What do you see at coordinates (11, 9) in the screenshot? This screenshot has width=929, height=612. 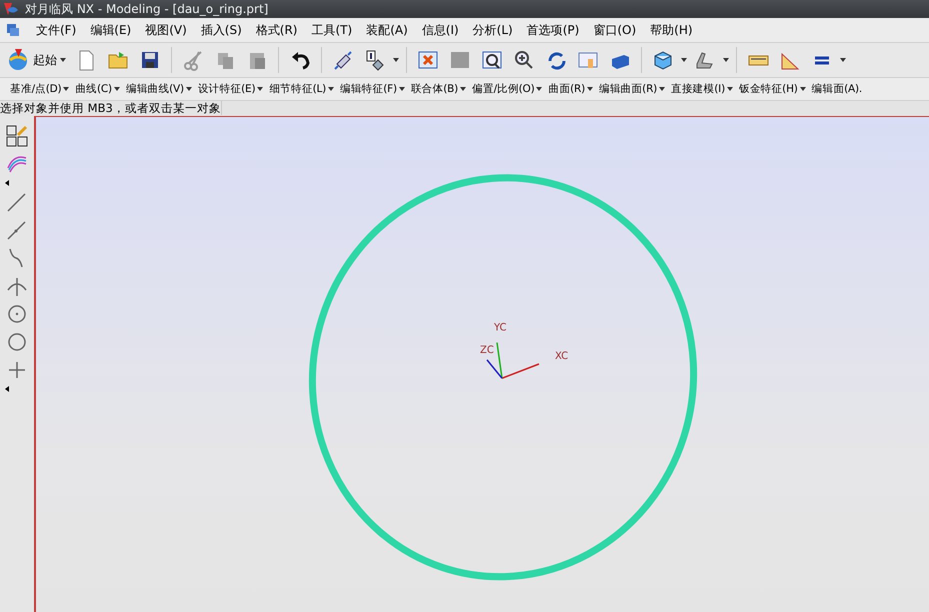 I see `app-logo-icon` at bounding box center [11, 9].